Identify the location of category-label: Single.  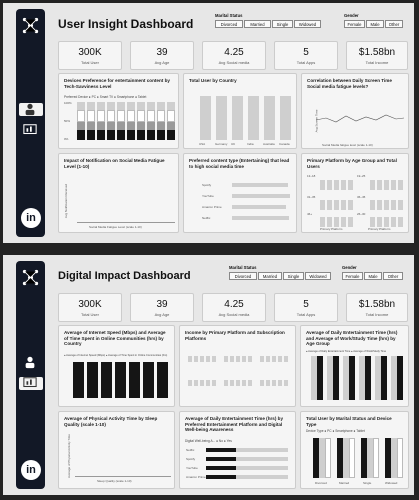
(367, 483).